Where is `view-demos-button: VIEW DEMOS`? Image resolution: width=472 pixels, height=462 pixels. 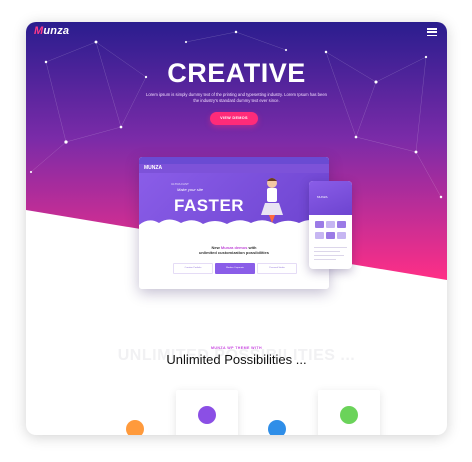 view-demos-button: VIEW DEMOS is located at coordinates (234, 118).